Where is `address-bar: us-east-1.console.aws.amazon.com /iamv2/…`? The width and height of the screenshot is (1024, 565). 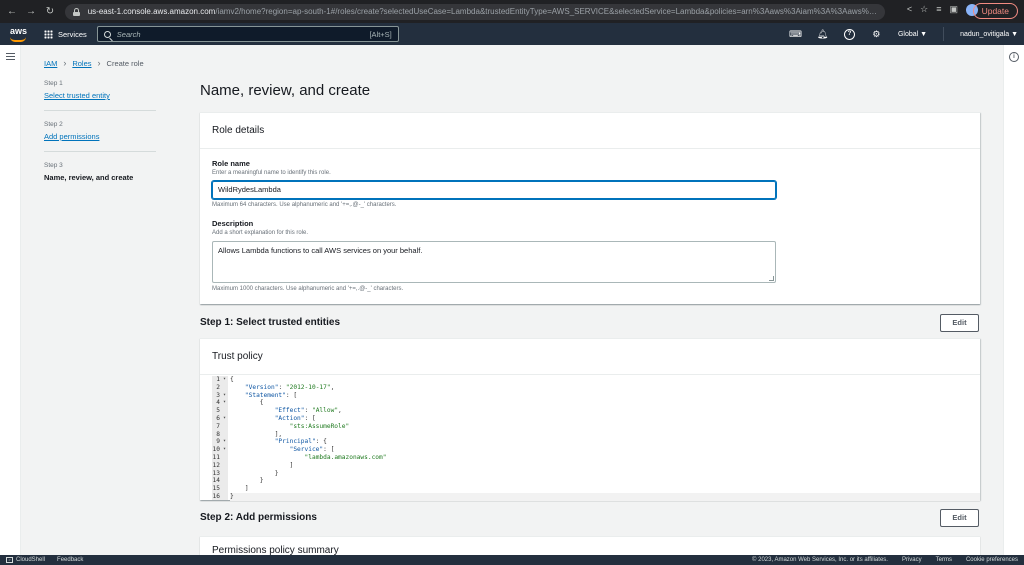 address-bar: us-east-1.console.aws.amazon.com /iamv2/… is located at coordinates (475, 11).